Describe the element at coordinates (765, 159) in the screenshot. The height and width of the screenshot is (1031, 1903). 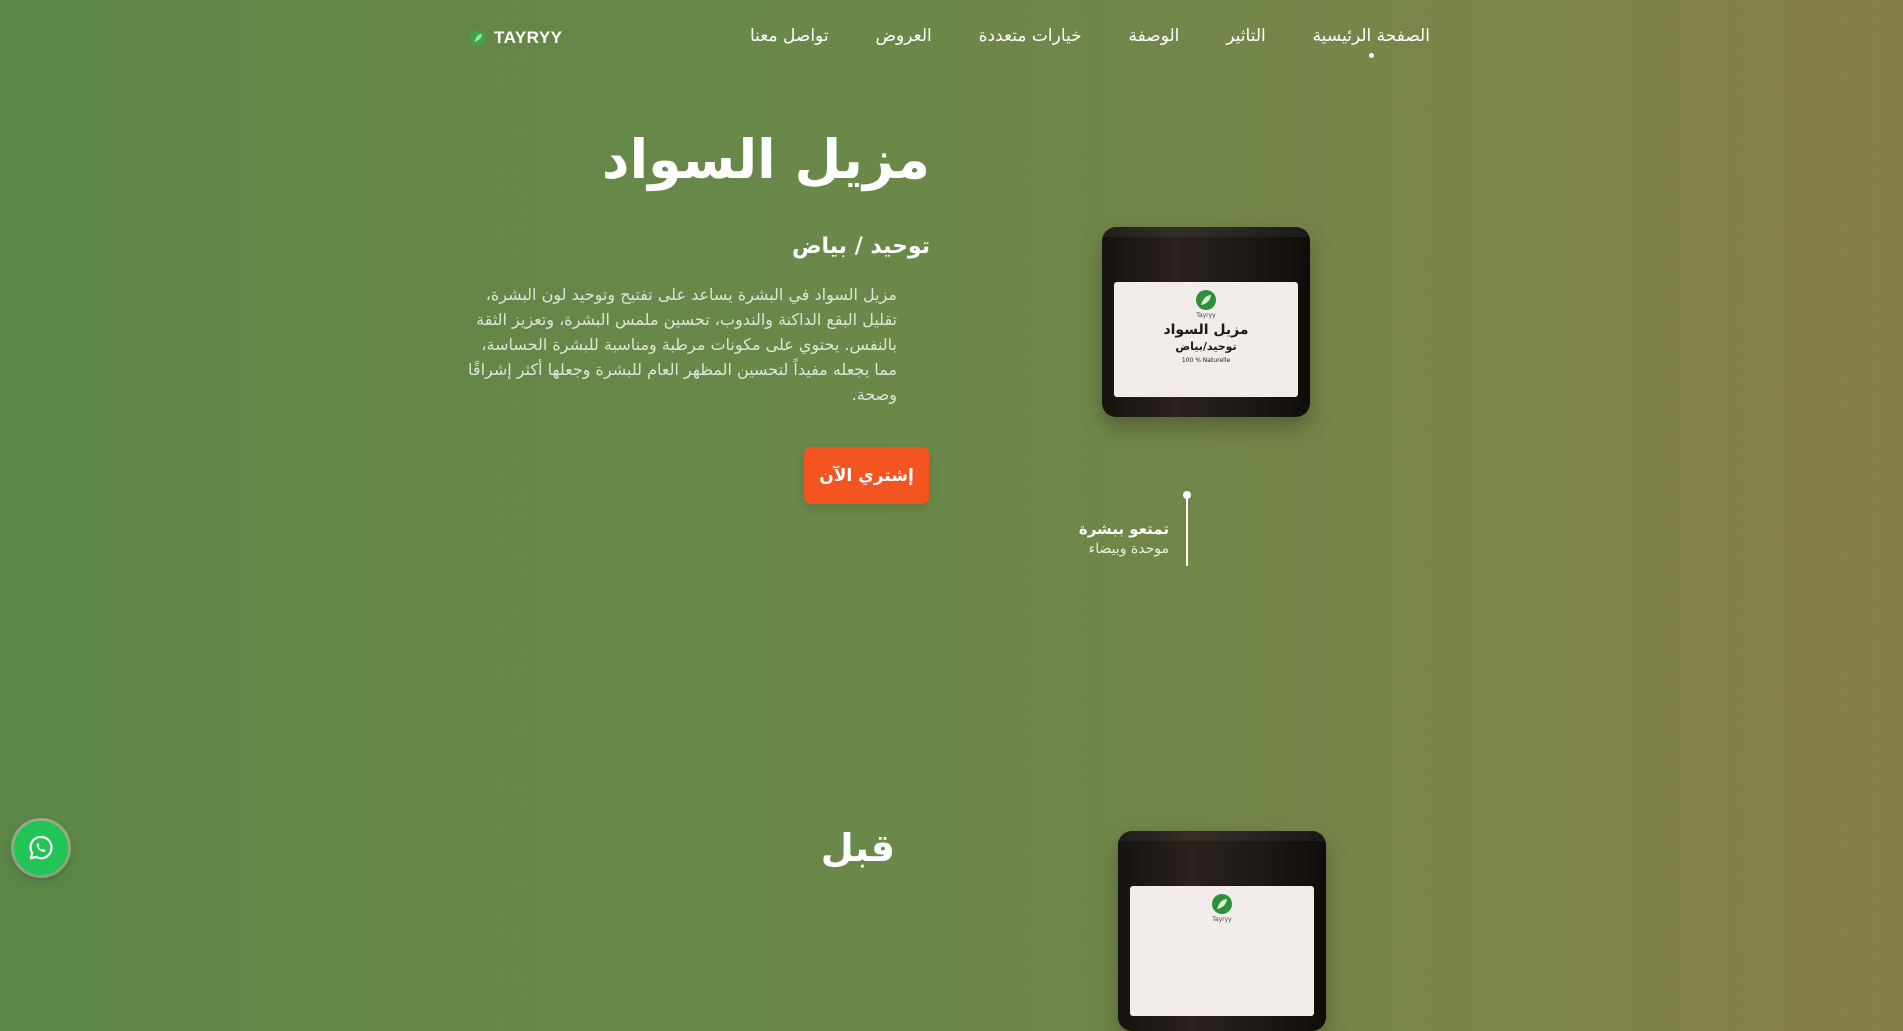
I see `hero-title: مزيل السواد` at that location.